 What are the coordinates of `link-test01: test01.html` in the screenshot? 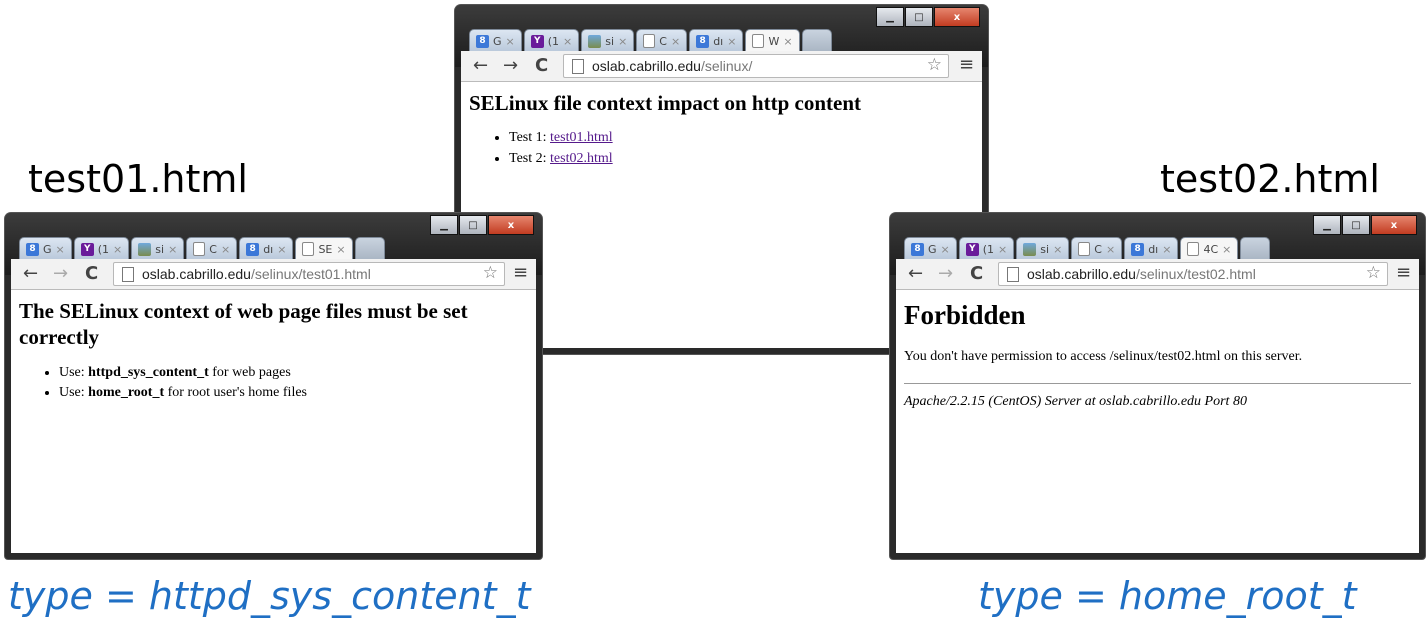 It's located at (581, 137).